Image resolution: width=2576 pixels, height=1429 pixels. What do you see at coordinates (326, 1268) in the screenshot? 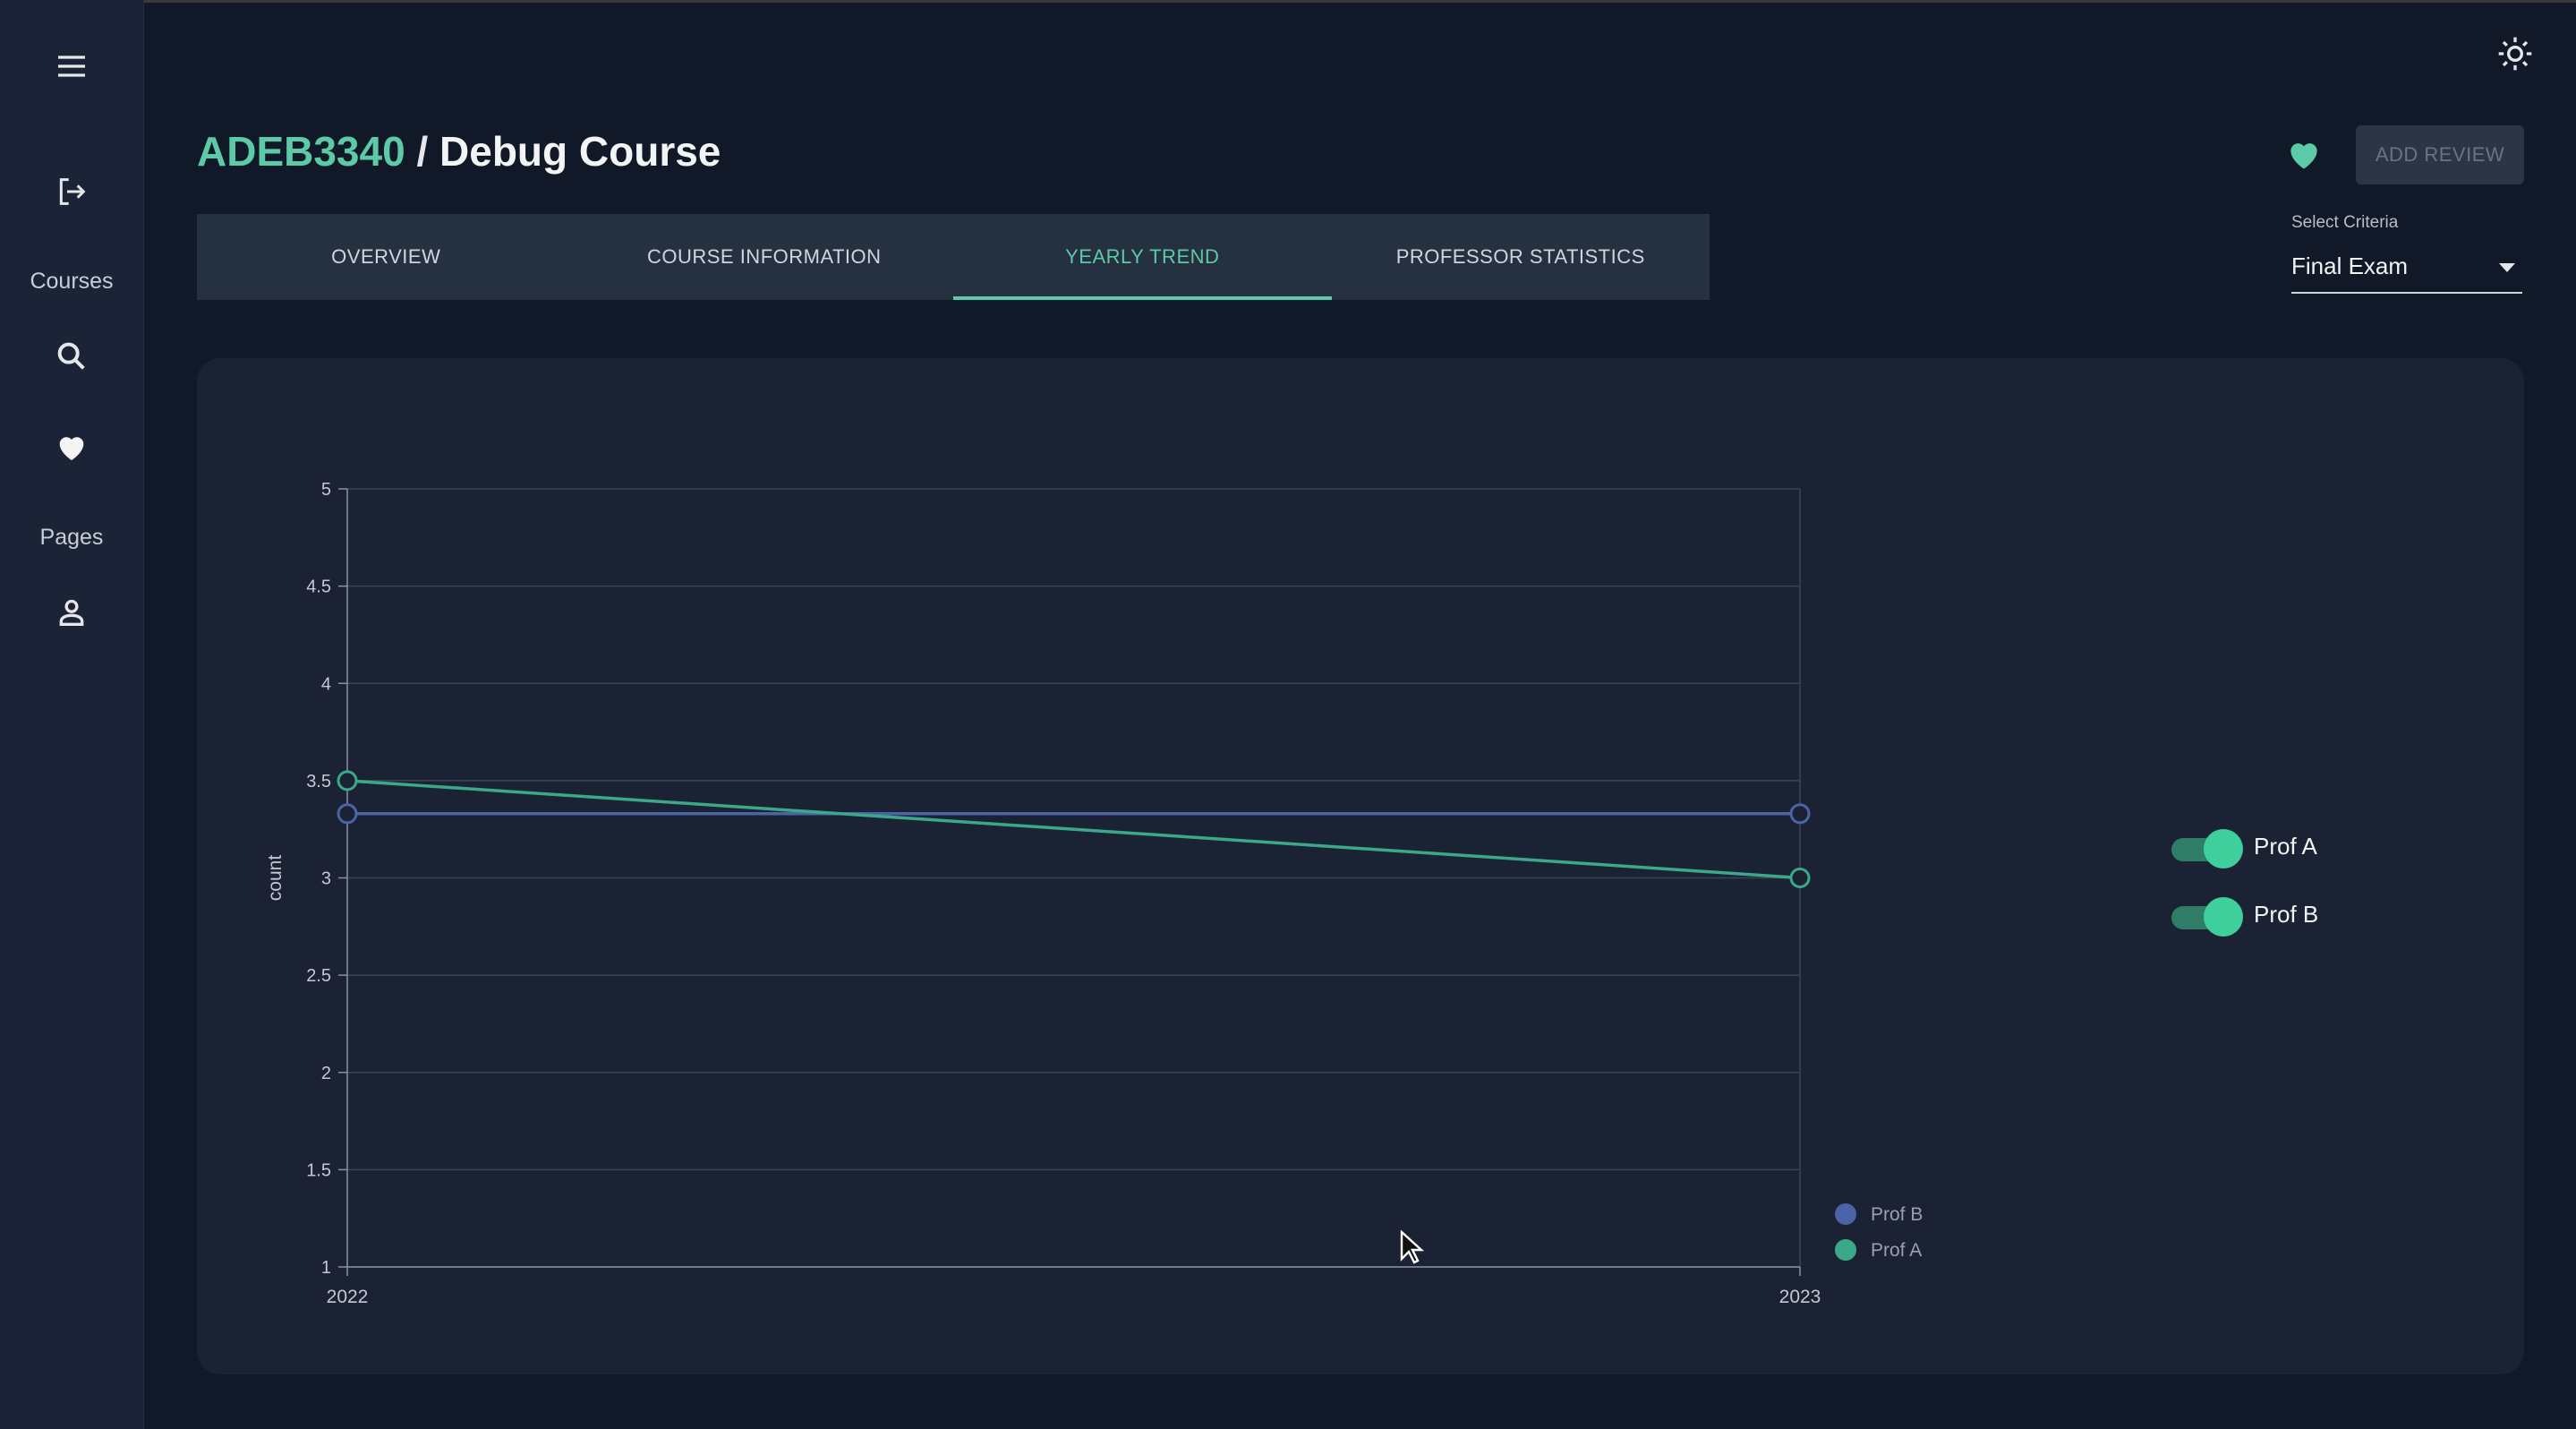
I see `y-tick-label: 1` at bounding box center [326, 1268].